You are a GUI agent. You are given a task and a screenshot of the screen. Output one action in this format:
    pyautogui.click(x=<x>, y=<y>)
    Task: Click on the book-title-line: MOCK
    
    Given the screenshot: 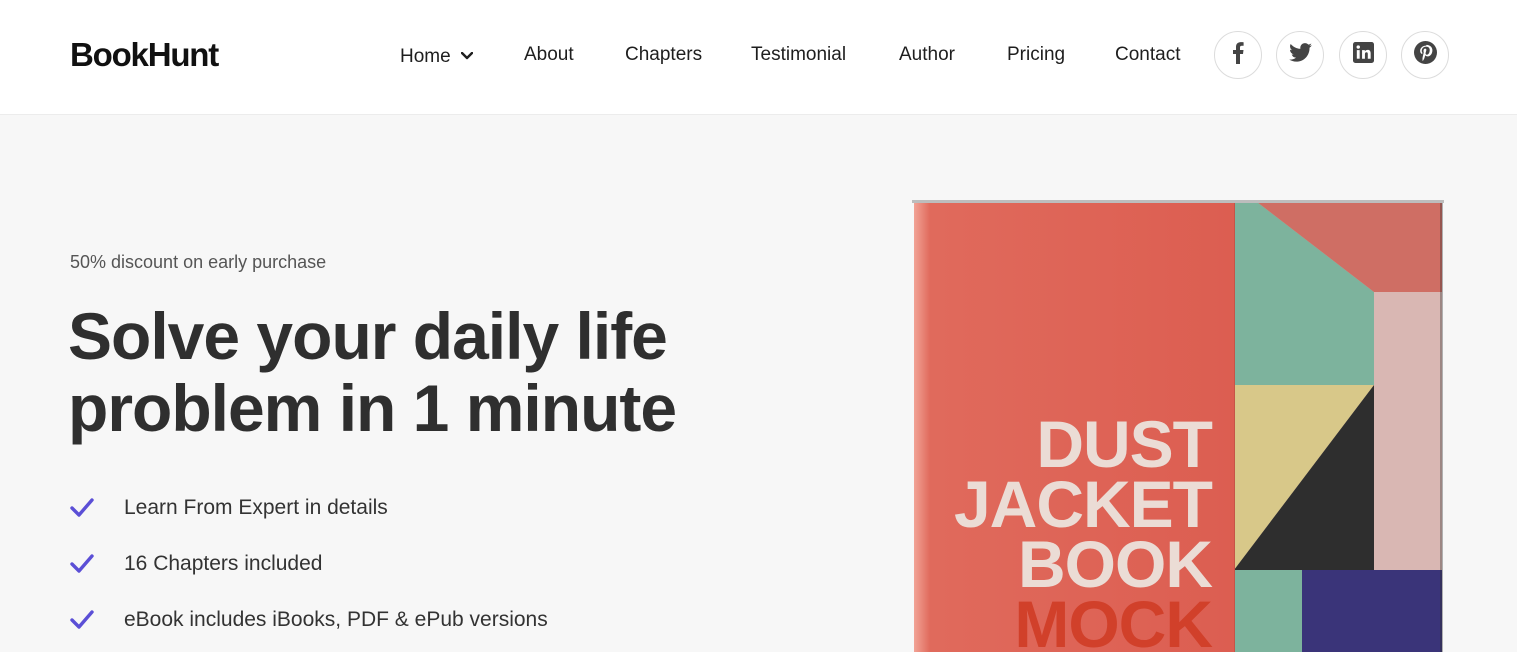 What is the action you would take?
    pyautogui.click(x=1113, y=619)
    